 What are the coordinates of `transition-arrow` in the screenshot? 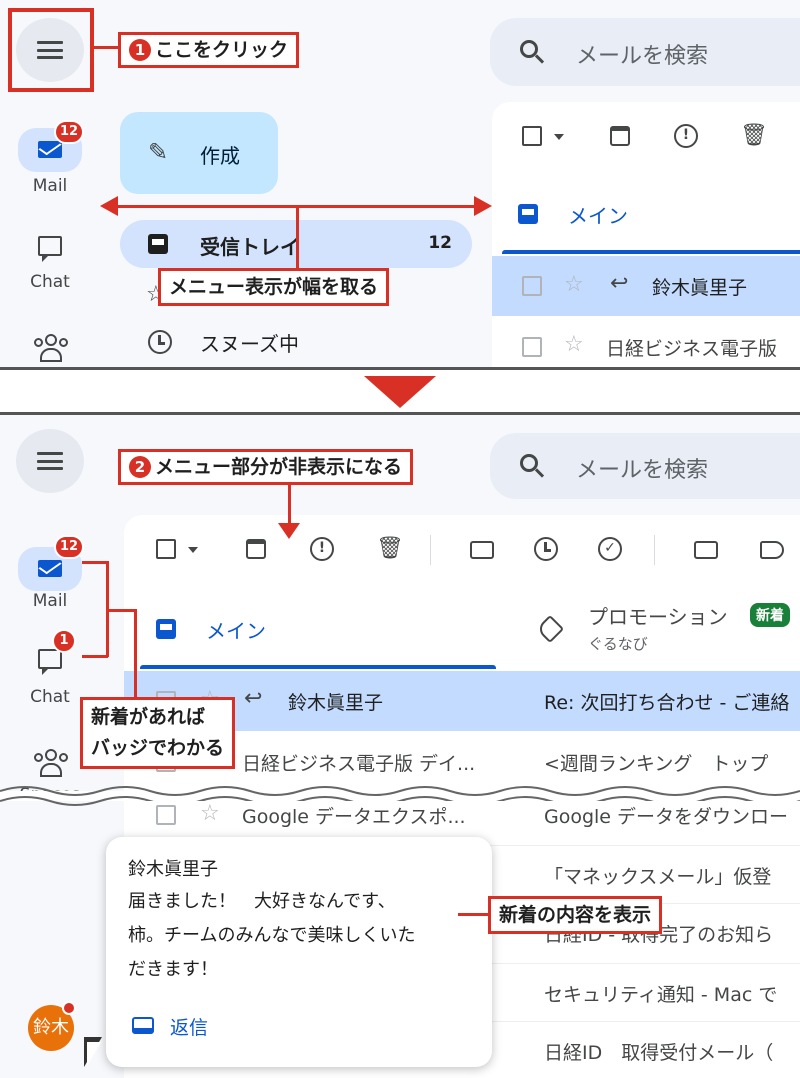 It's located at (400, 392).